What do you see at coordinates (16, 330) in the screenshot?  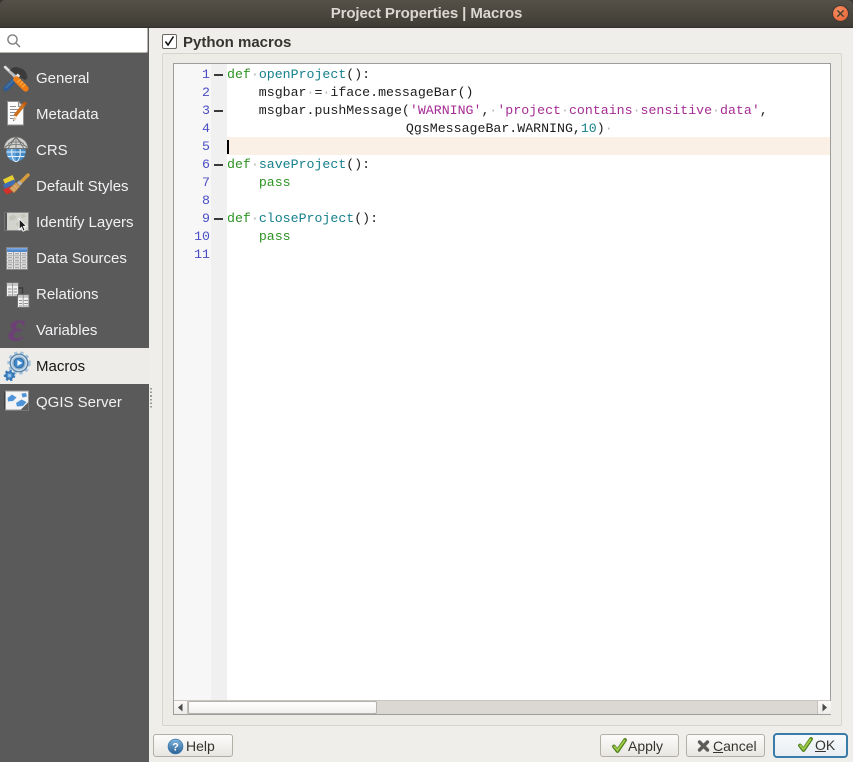 I see `svg-text: ε` at bounding box center [16, 330].